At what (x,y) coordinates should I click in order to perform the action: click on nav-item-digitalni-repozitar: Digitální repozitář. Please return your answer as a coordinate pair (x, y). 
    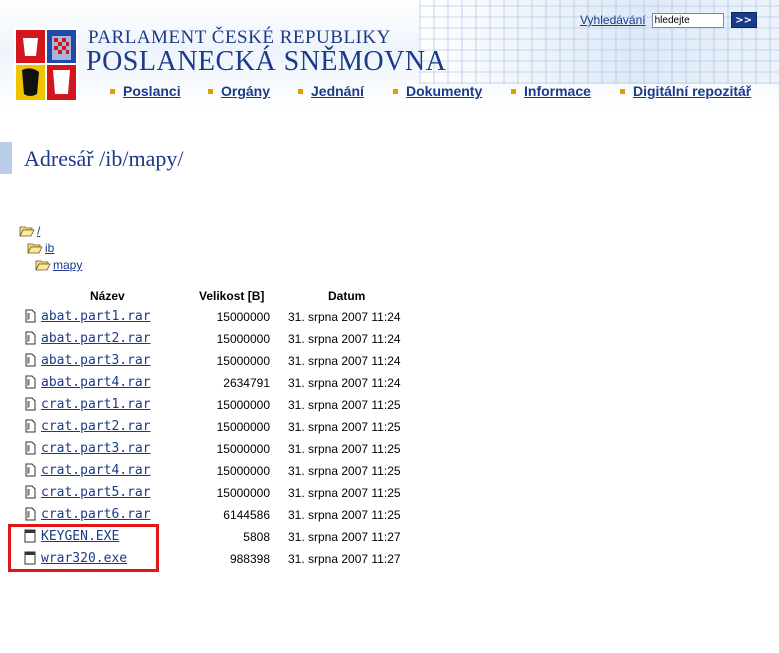
    Looking at the image, I should click on (685, 91).